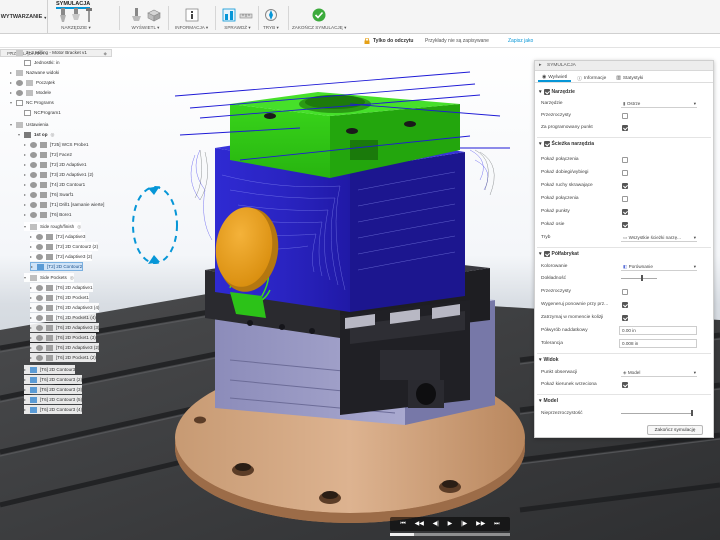 Image resolution: width=720 pixels, height=540 pixels. What do you see at coordinates (625, 160) in the screenshot?
I see `show-links-checkbox` at bounding box center [625, 160].